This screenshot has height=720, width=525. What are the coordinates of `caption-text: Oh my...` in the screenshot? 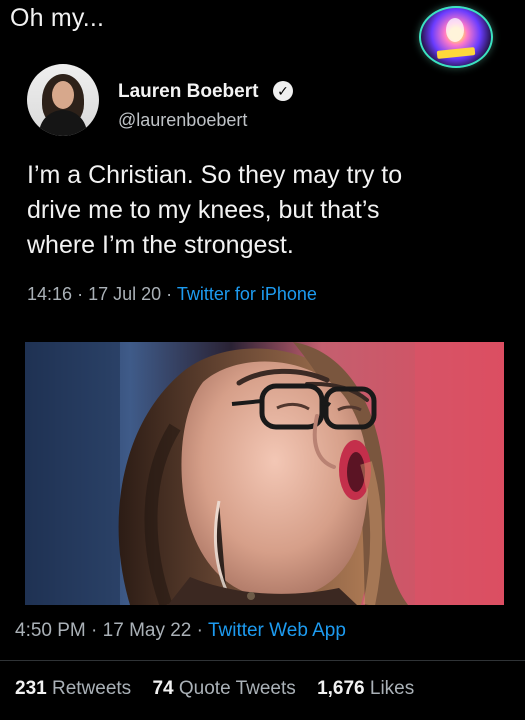 It's located at (57, 18).